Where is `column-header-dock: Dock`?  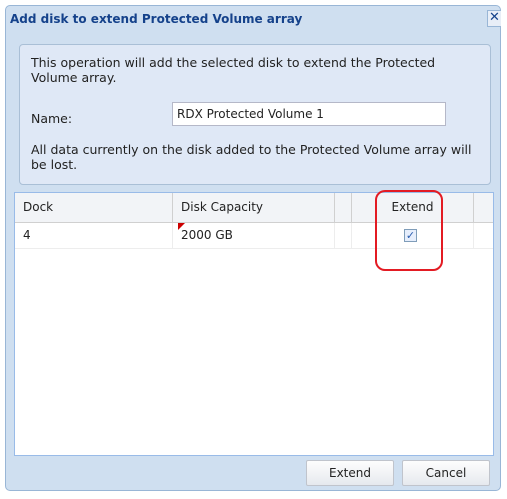 column-header-dock: Dock is located at coordinates (94, 207).